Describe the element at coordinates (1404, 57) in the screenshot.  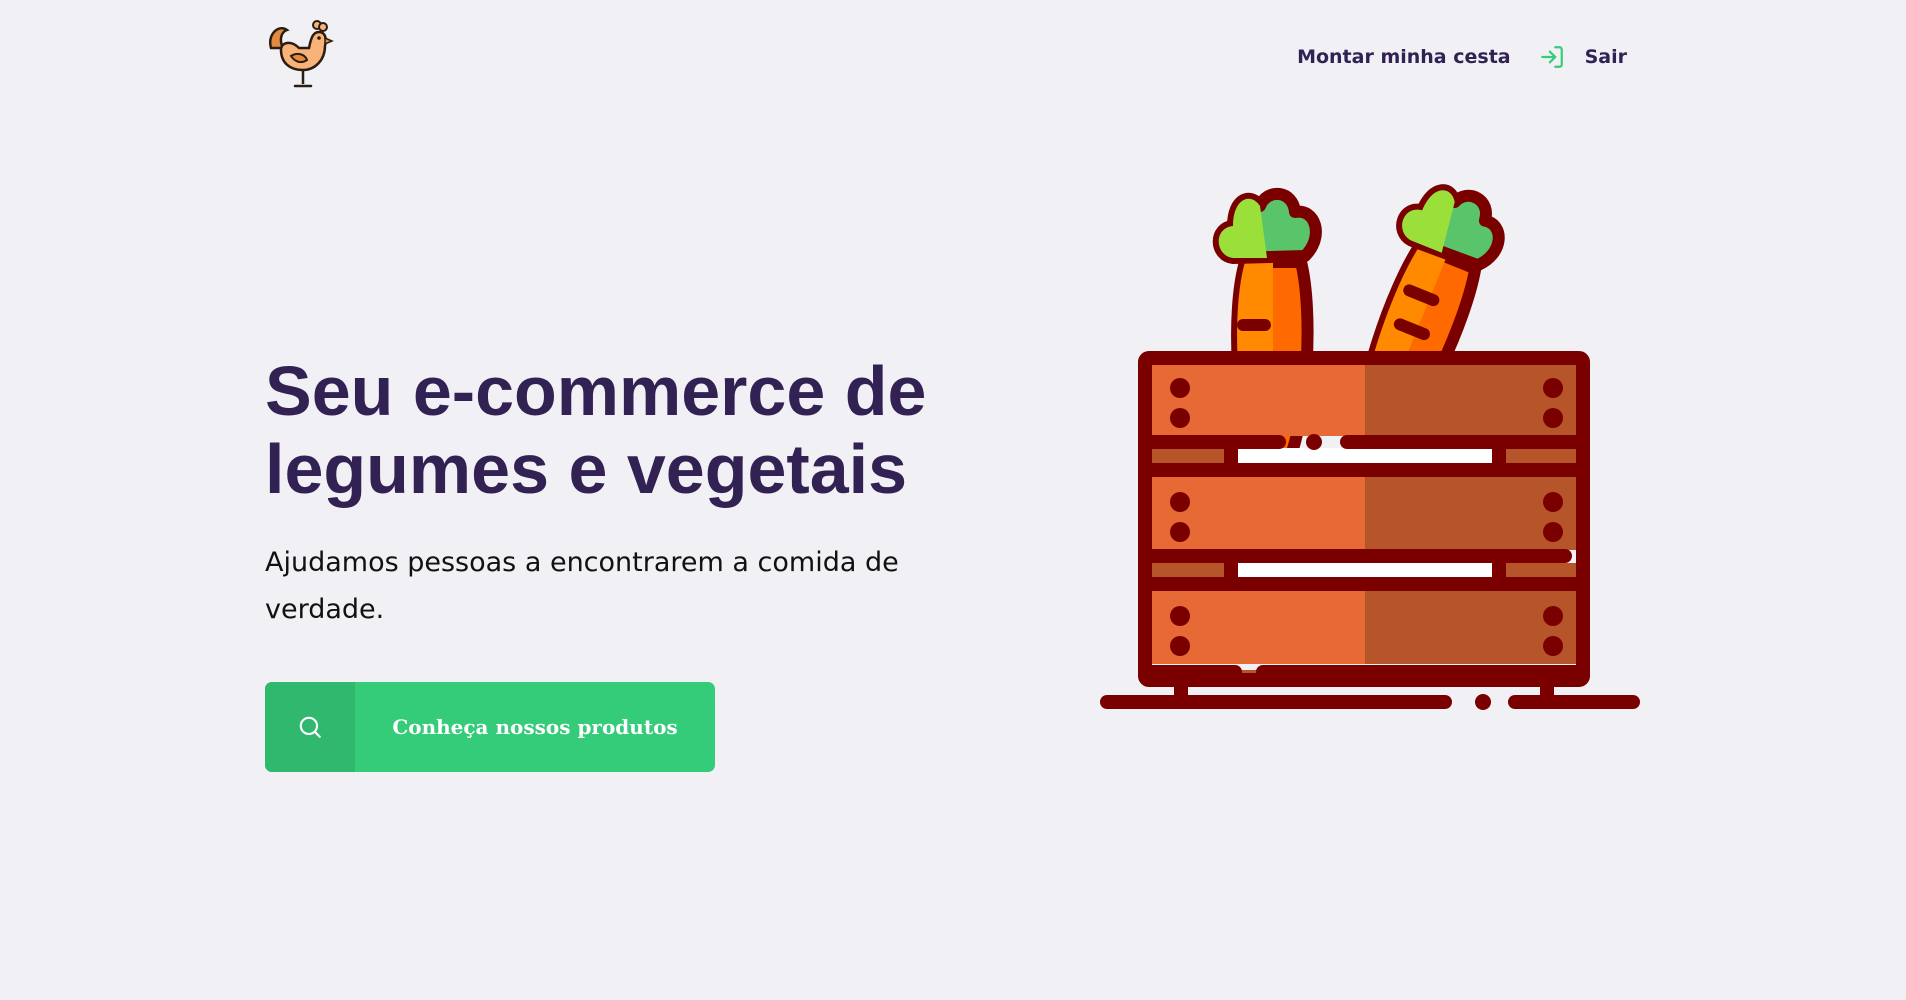
I see `build-basket-link: Montar minha cesta` at that location.